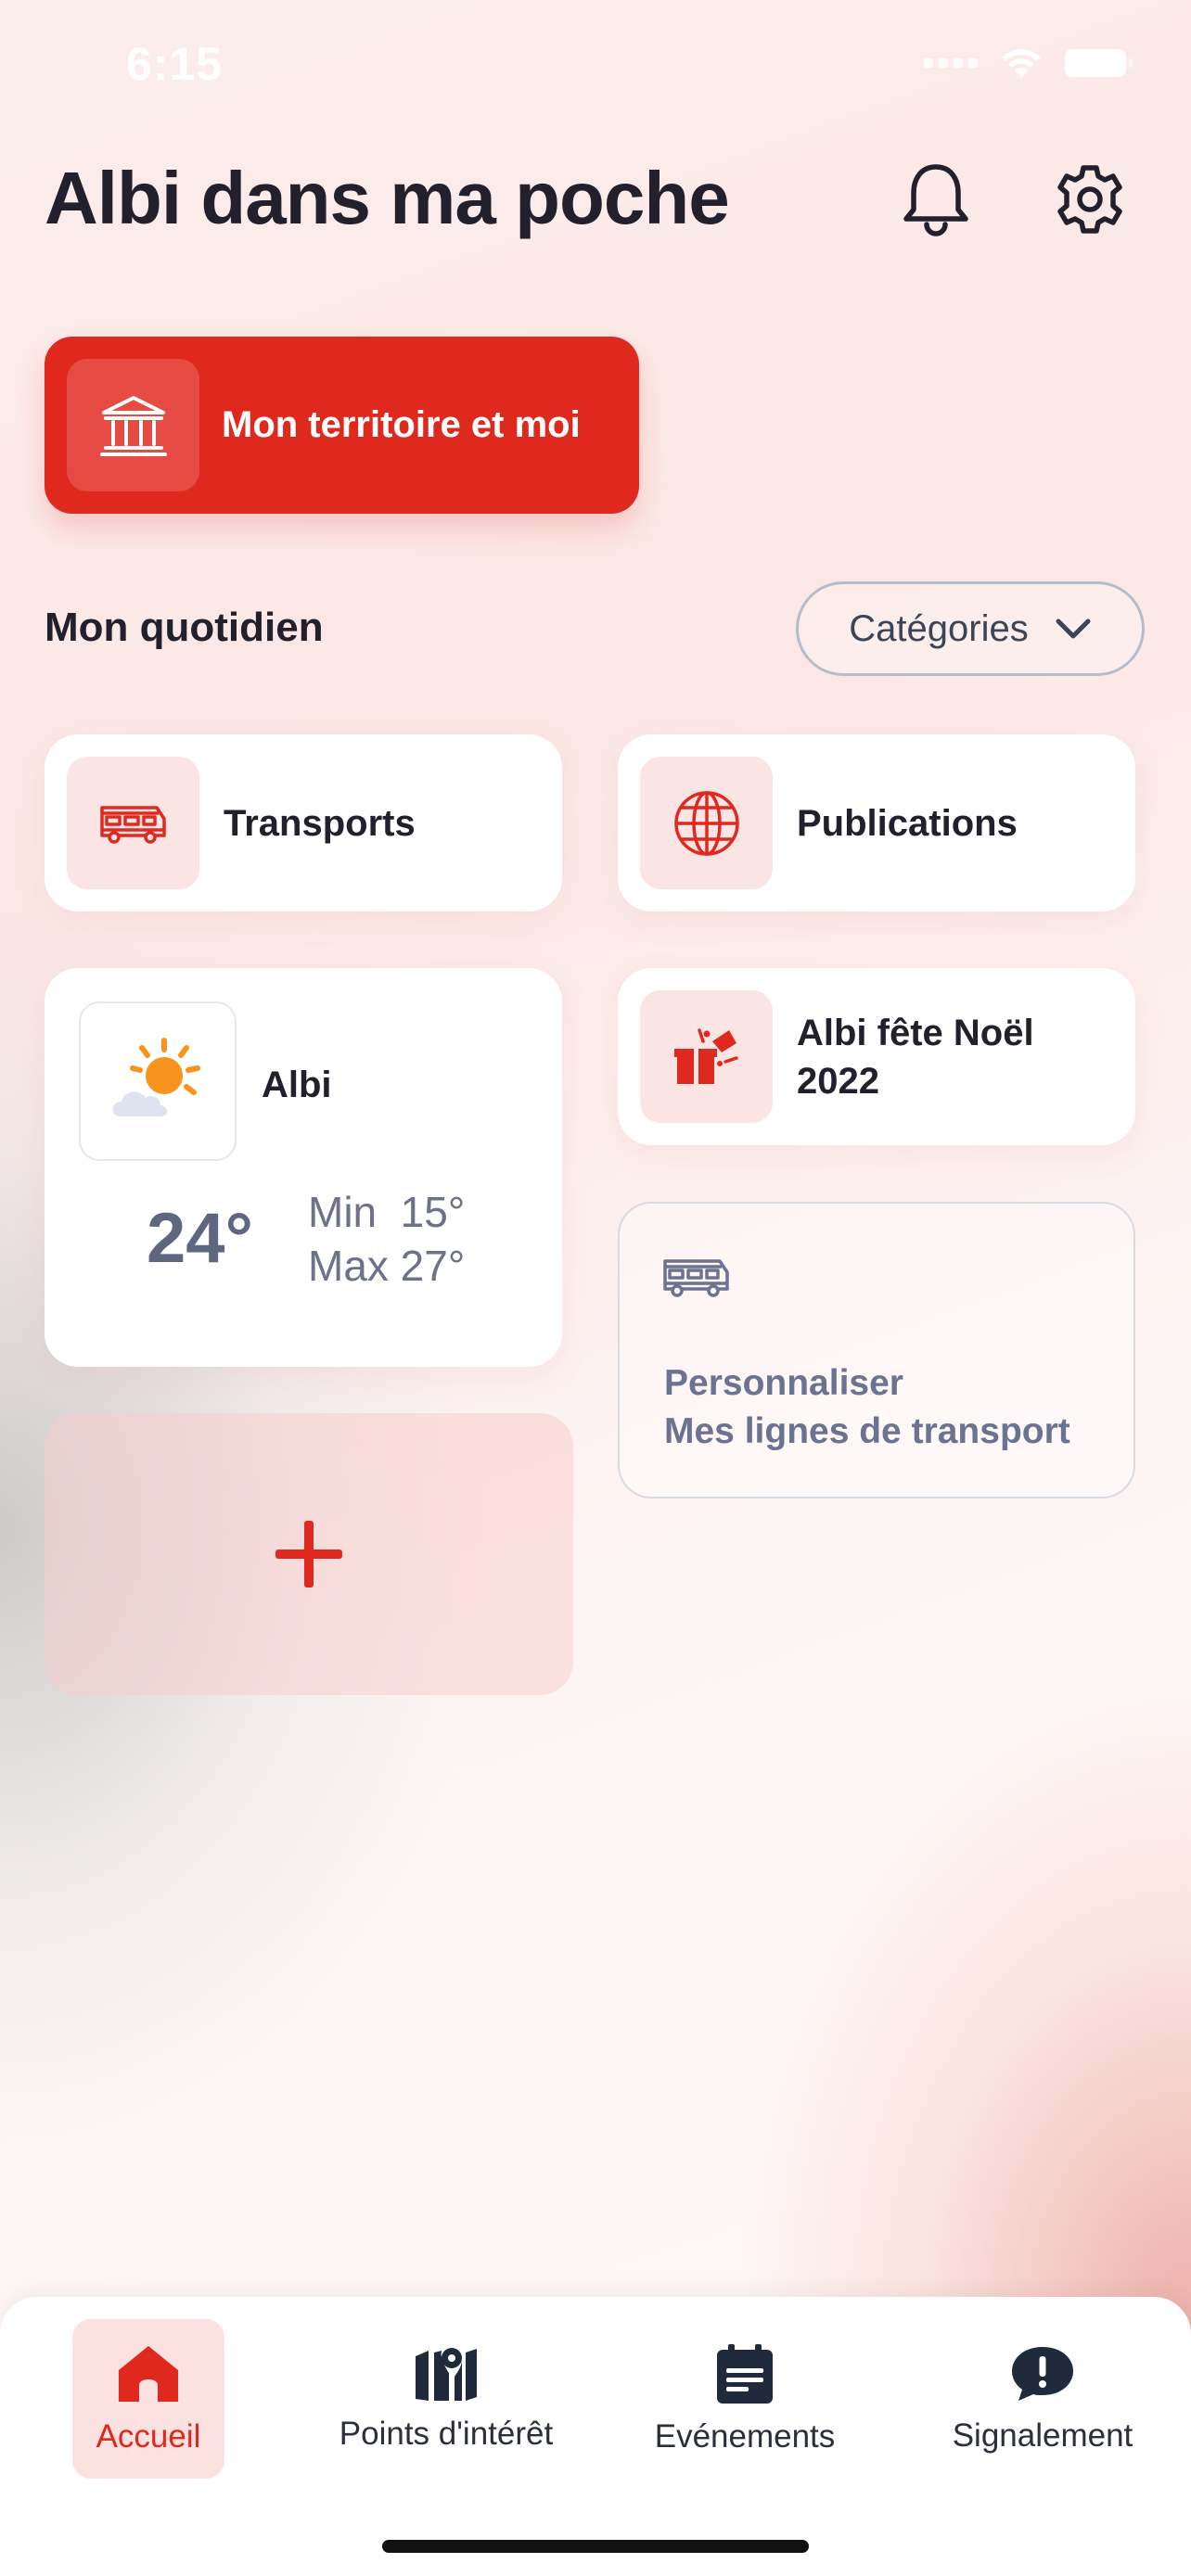 This screenshot has width=1191, height=2576. What do you see at coordinates (200, 1238) in the screenshot?
I see `weather-temperature: 24°` at bounding box center [200, 1238].